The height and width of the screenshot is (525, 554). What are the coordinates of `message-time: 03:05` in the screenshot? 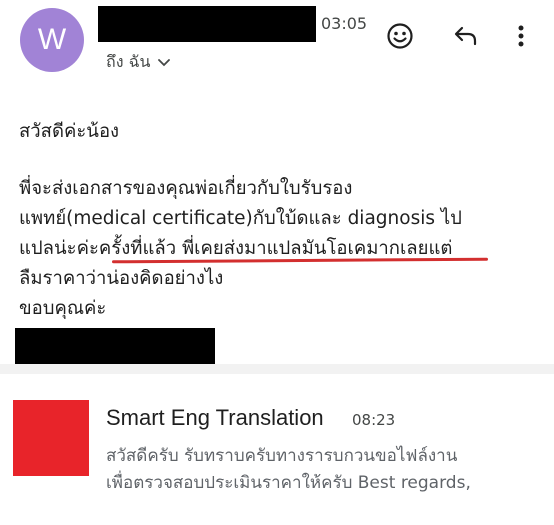 It's located at (344, 23).